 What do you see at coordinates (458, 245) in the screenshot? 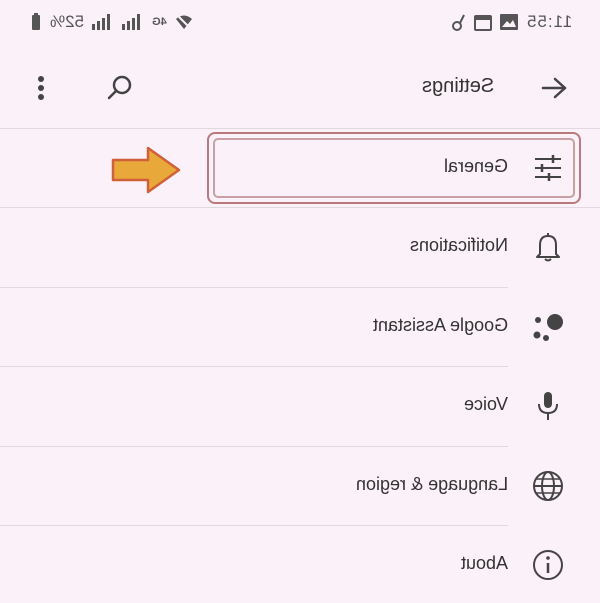
I see `settings-item-label: Notifications` at bounding box center [458, 245].